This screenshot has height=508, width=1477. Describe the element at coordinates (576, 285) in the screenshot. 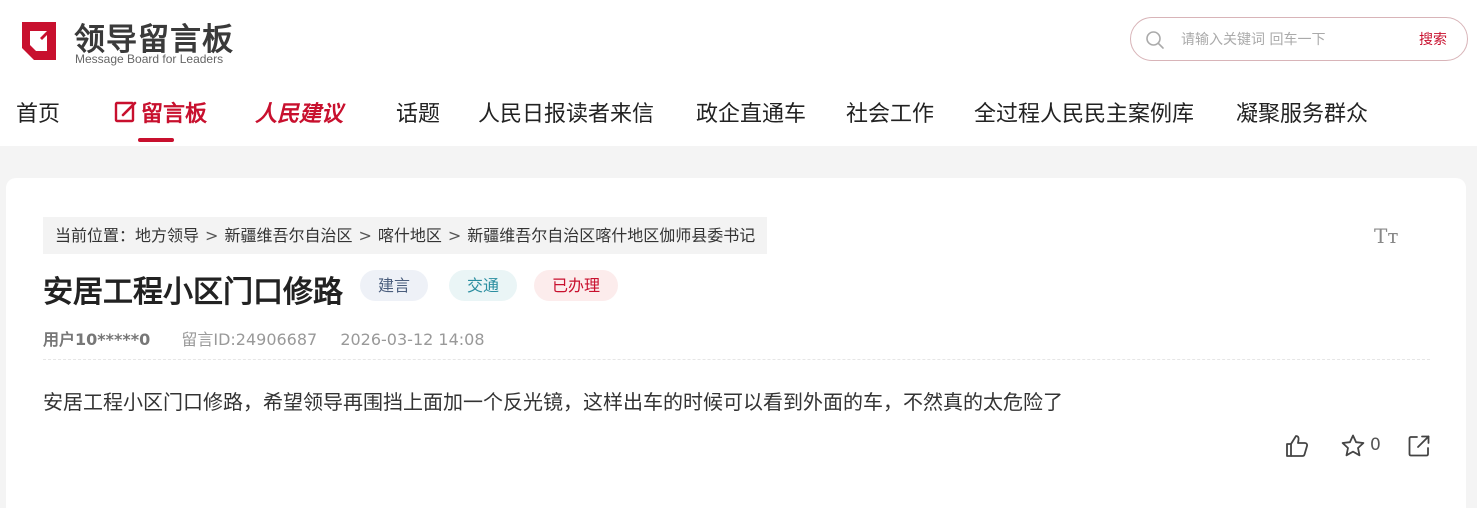

I see `status-badge: 已办理` at that location.